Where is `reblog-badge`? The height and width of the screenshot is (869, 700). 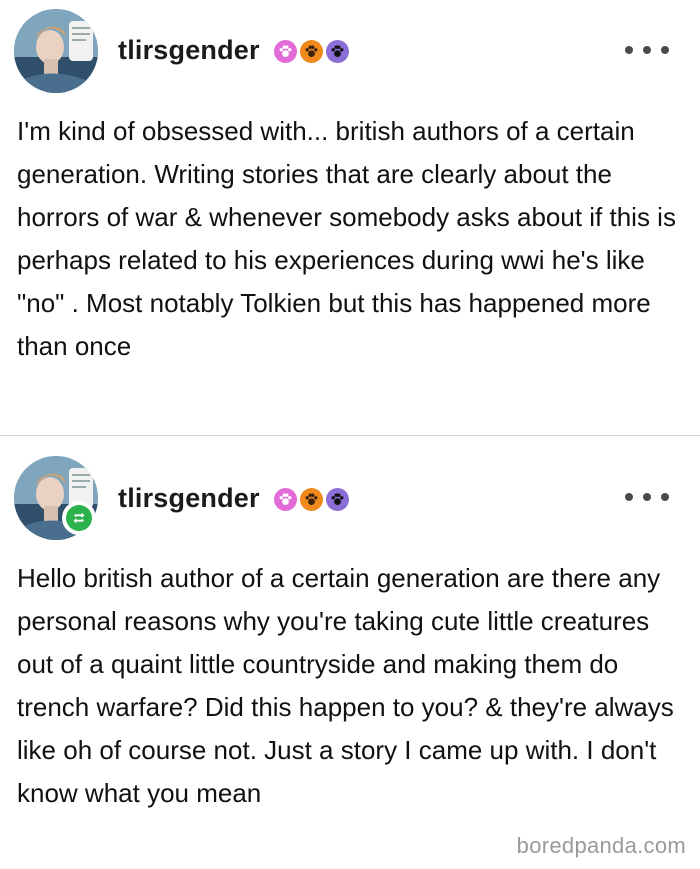 reblog-badge is located at coordinates (79, 518).